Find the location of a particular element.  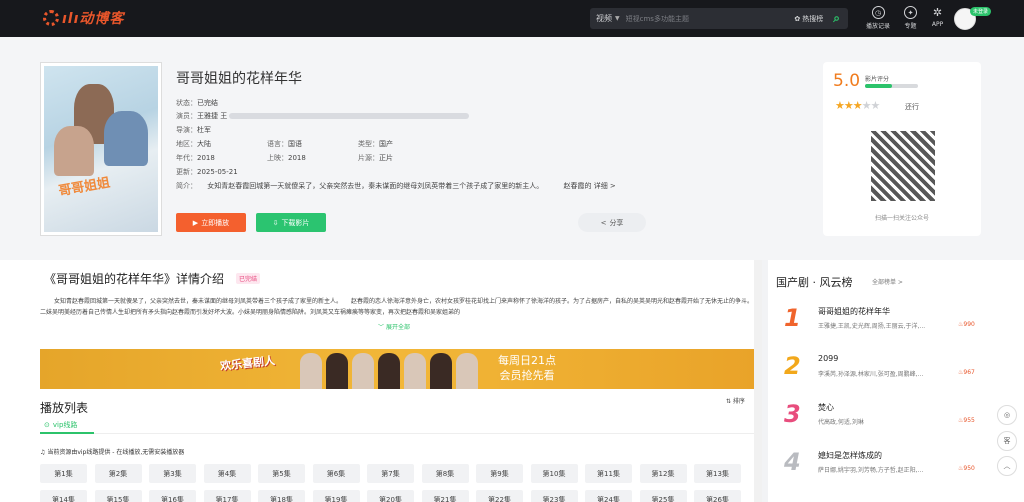

episode-button: 第19集 is located at coordinates (336, 496).